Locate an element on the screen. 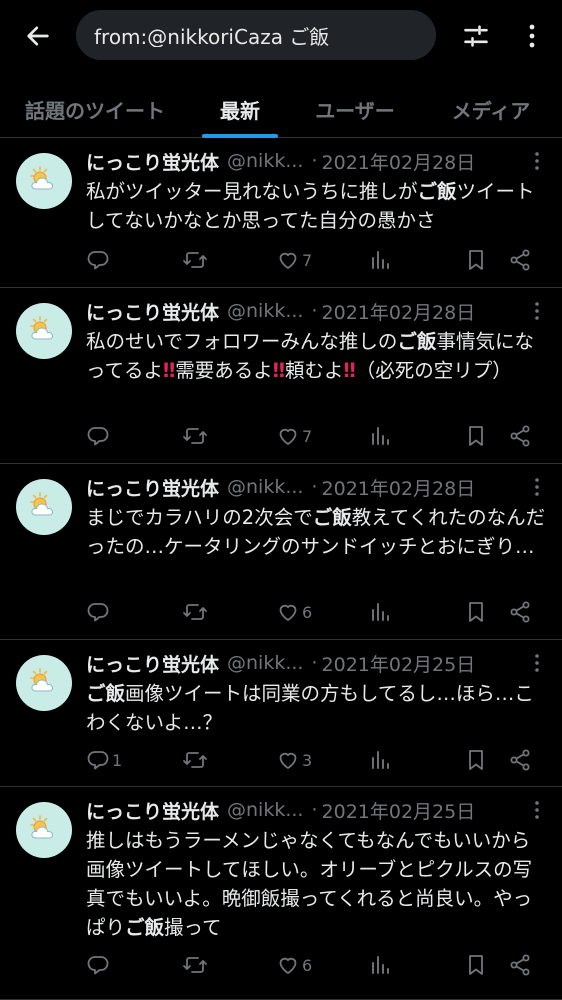 The image size is (562, 1000). search-input is located at coordinates (254, 35).